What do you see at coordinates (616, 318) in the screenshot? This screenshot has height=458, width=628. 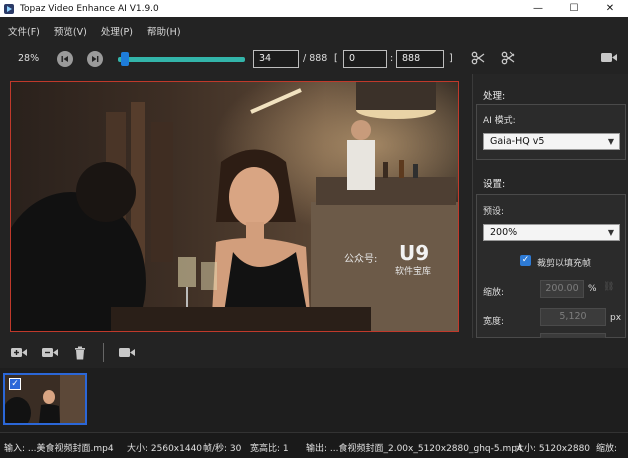 I see `width-unit: px` at bounding box center [616, 318].